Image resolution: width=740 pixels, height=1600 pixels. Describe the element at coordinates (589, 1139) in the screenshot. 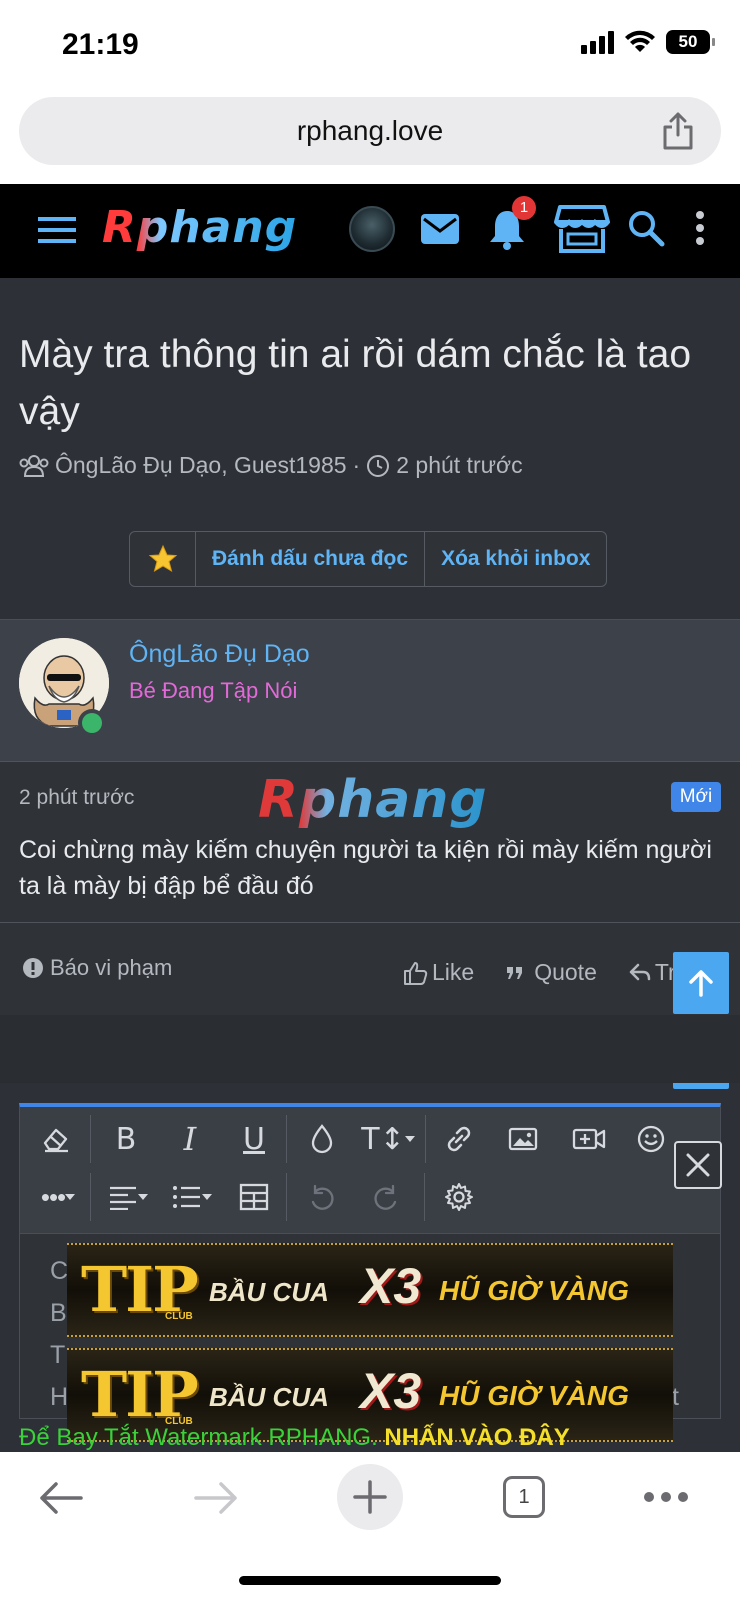

I see `media-button` at that location.